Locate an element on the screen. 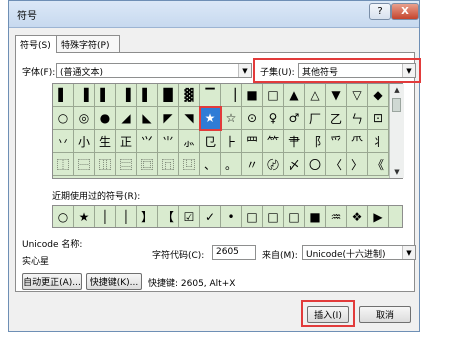  symbol-cell: ⺗ is located at coordinates (189, 141).